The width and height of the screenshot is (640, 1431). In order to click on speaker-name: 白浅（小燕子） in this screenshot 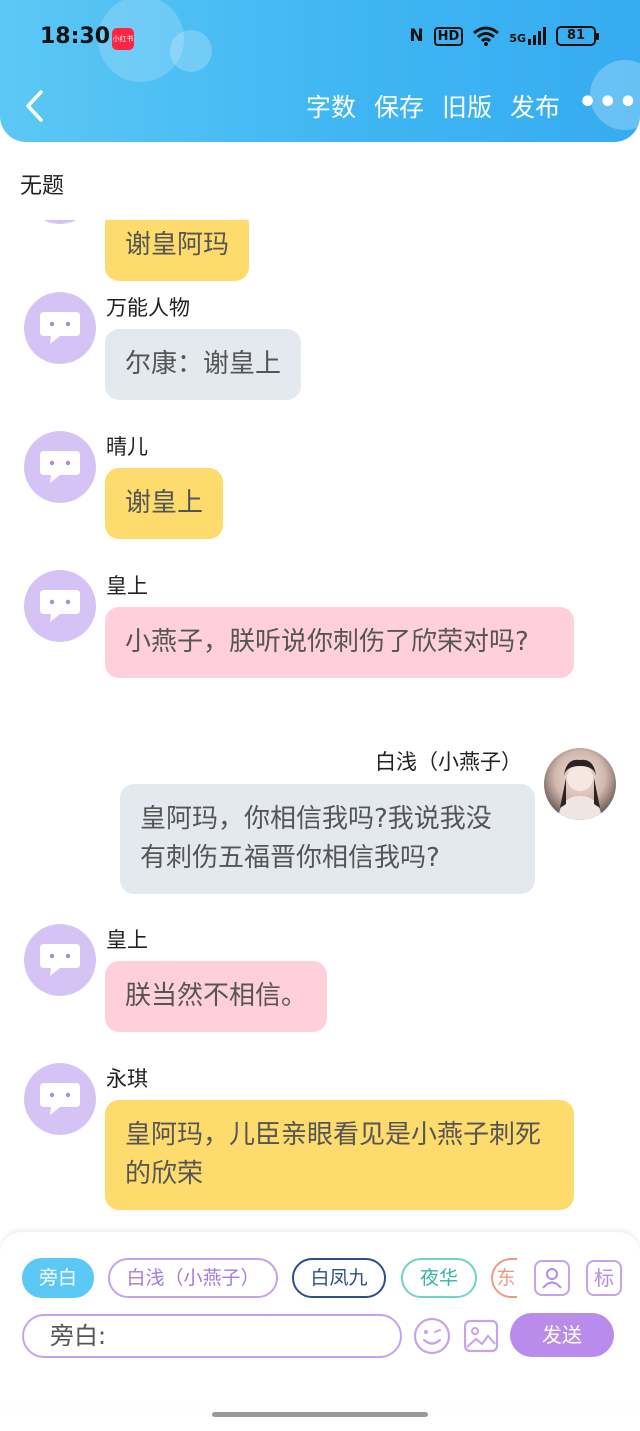, I will do `click(448, 762)`.